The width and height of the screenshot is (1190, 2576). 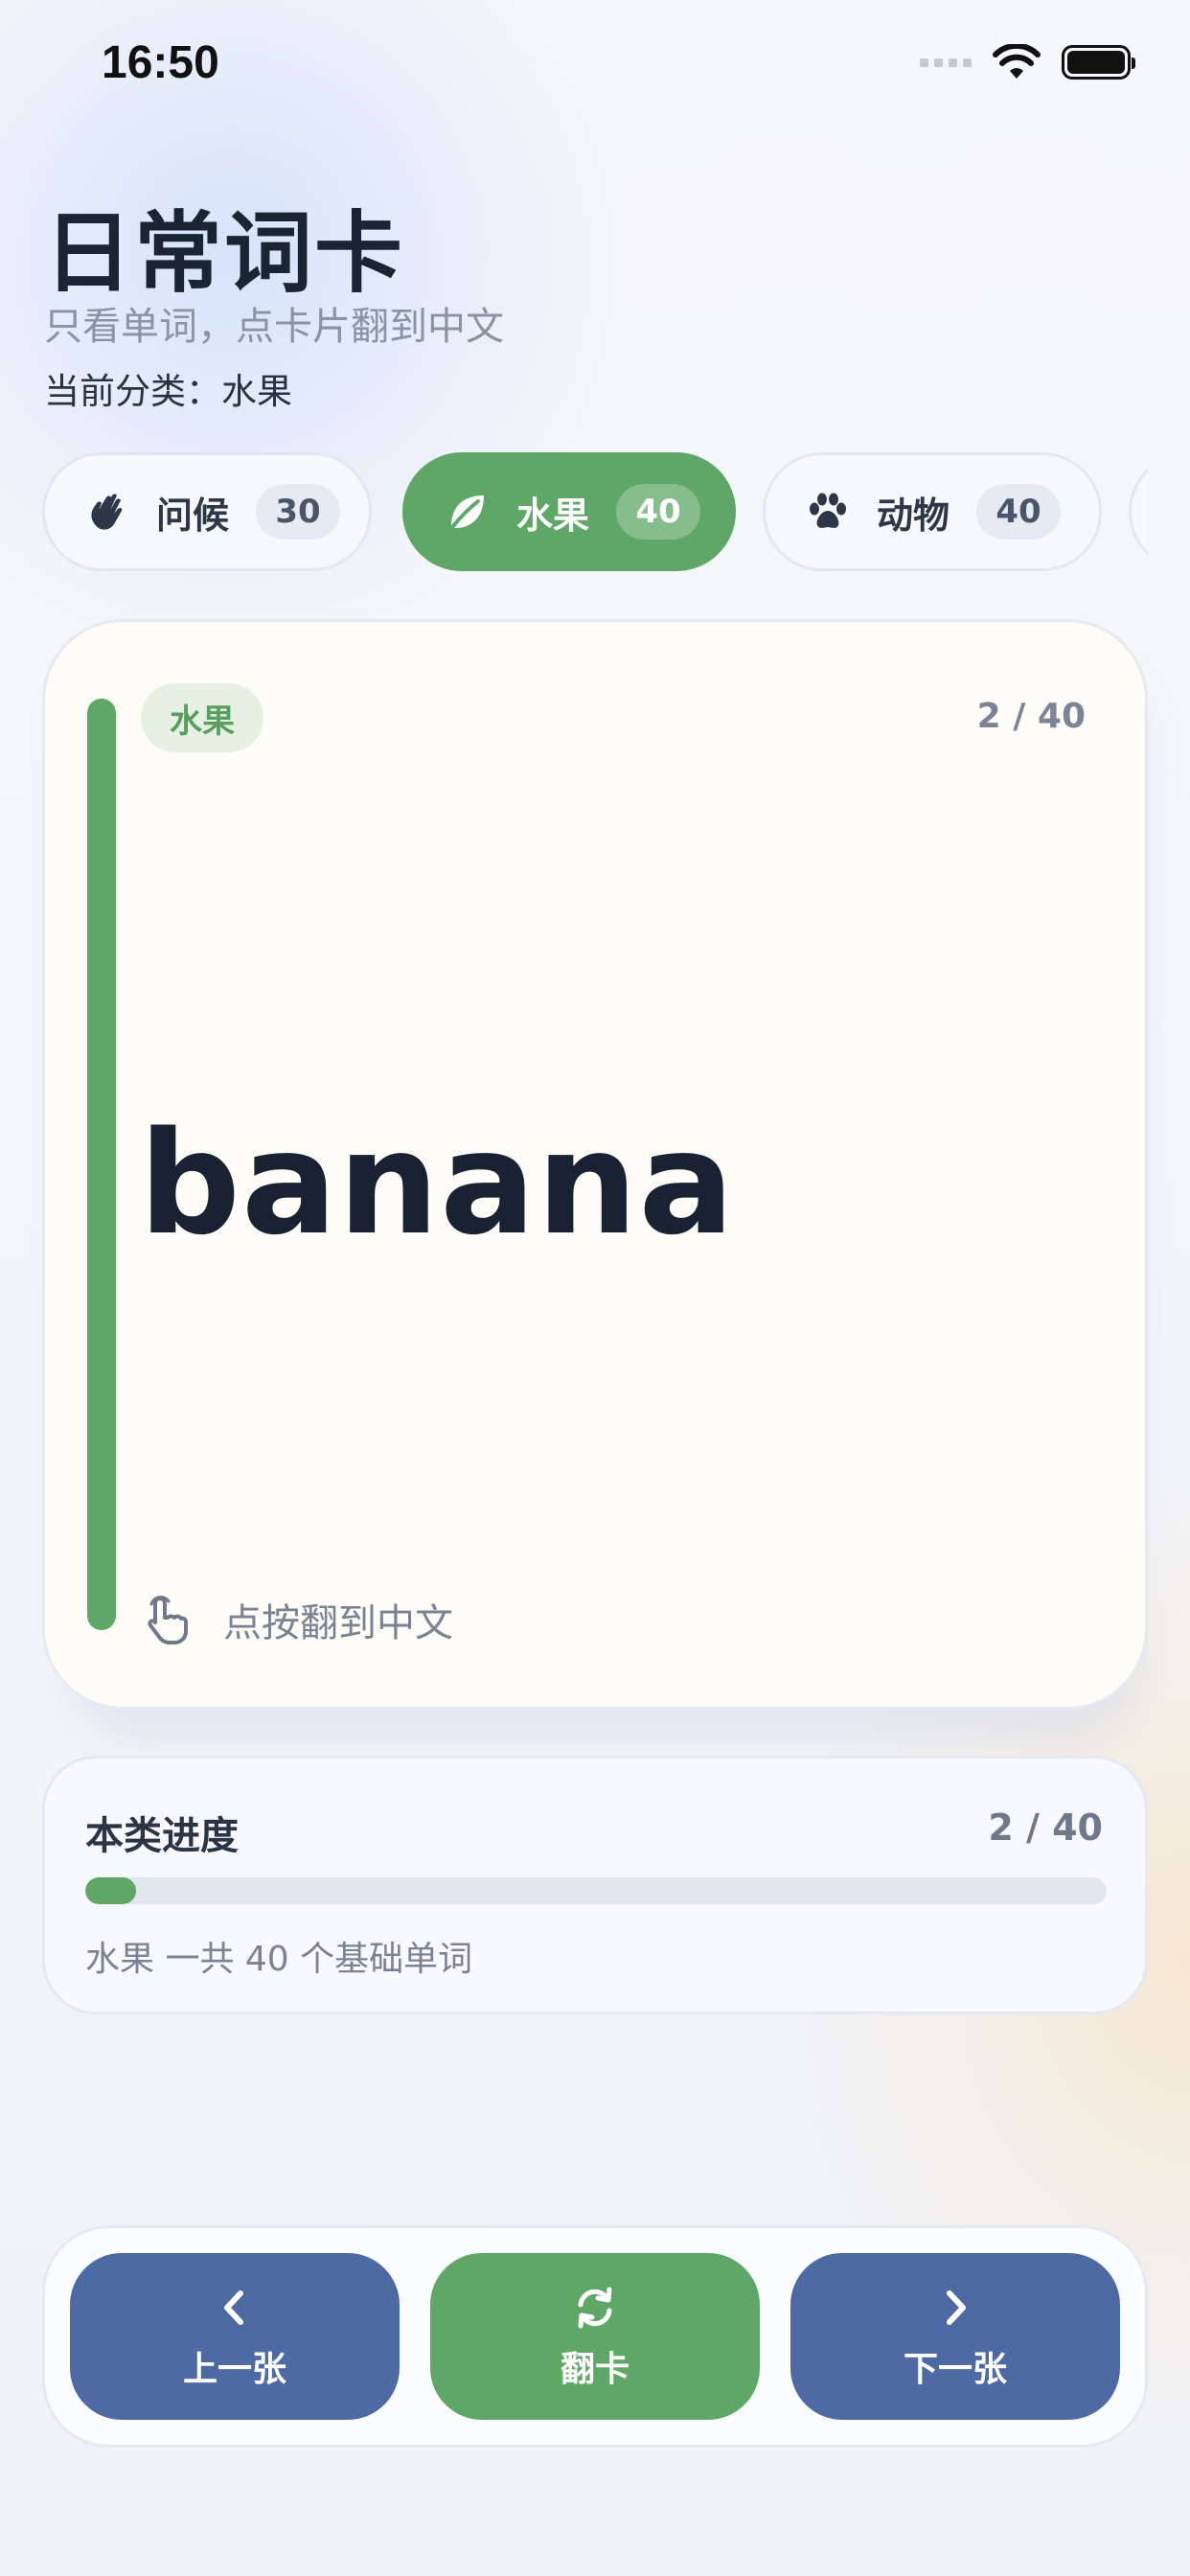 What do you see at coordinates (279, 1959) in the screenshot?
I see `progress-note: 水果 一共 40 个基础单词` at bounding box center [279, 1959].